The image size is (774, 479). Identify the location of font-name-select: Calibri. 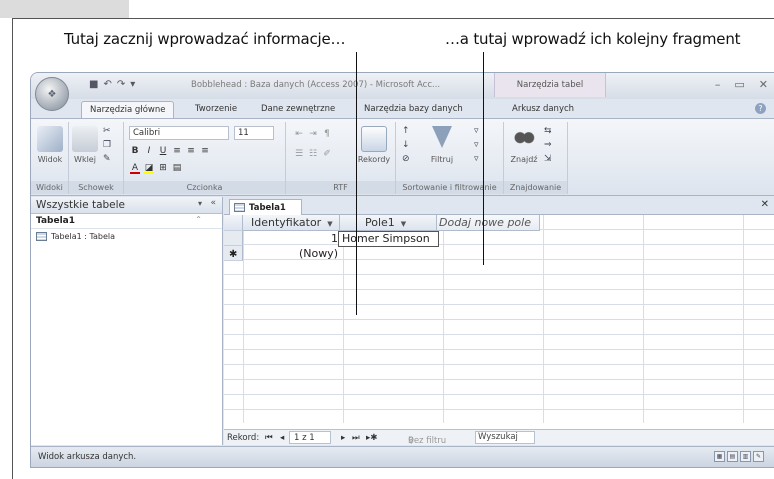
(179, 133).